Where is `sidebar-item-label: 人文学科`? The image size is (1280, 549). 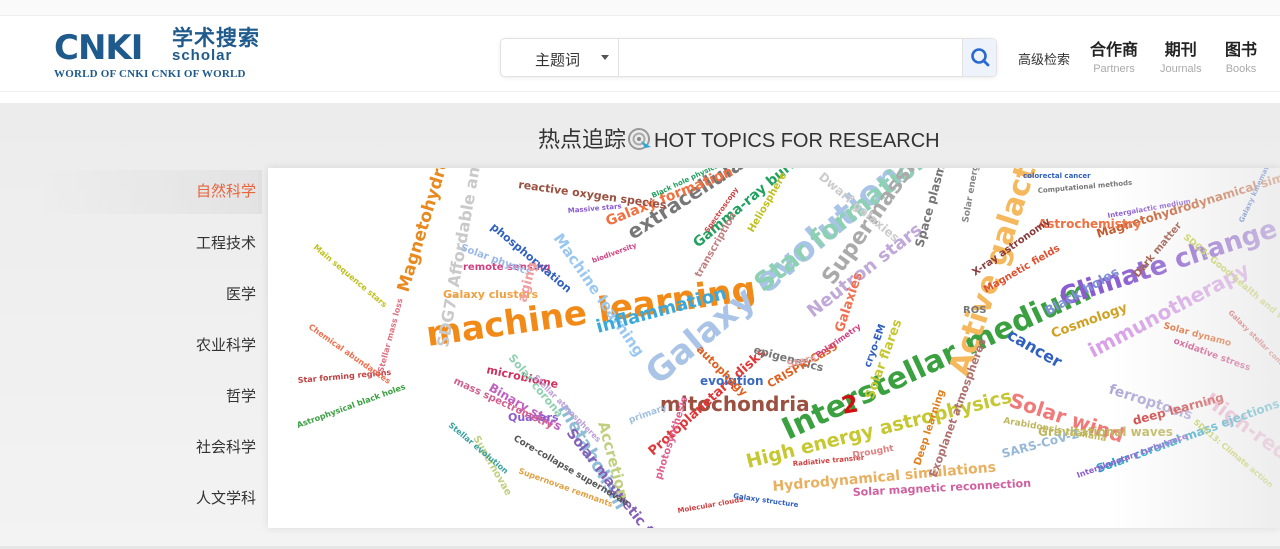 sidebar-item-label: 人文学科 is located at coordinates (225, 498).